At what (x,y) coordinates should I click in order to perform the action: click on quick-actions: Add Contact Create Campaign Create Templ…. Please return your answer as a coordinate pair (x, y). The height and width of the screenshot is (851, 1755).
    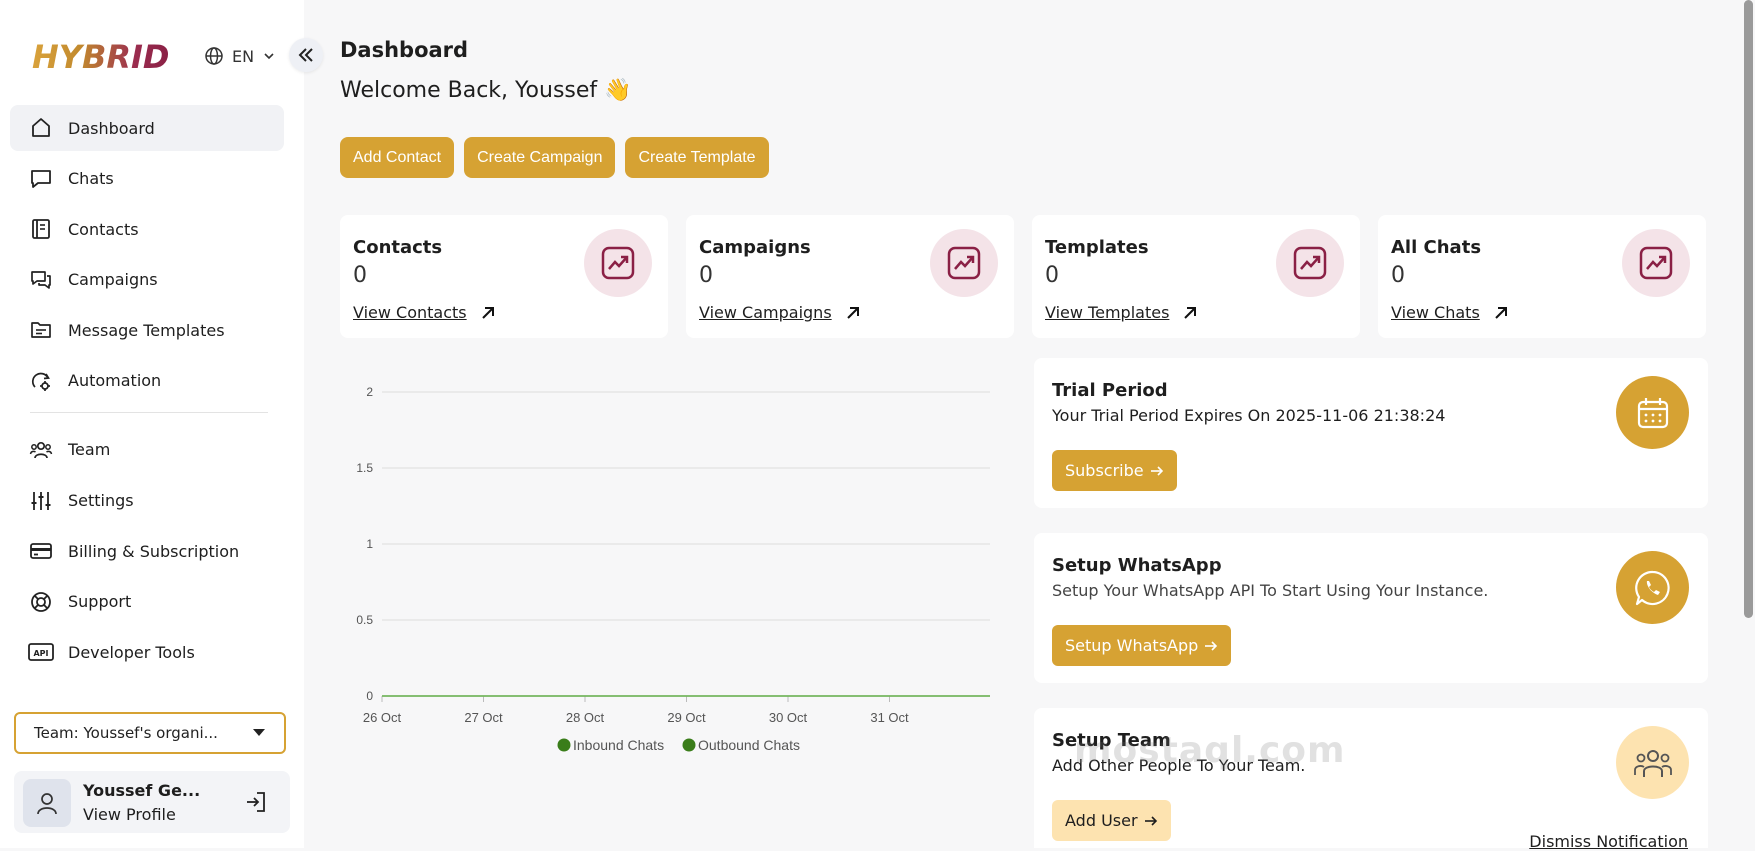
    Looking at the image, I should click on (554, 157).